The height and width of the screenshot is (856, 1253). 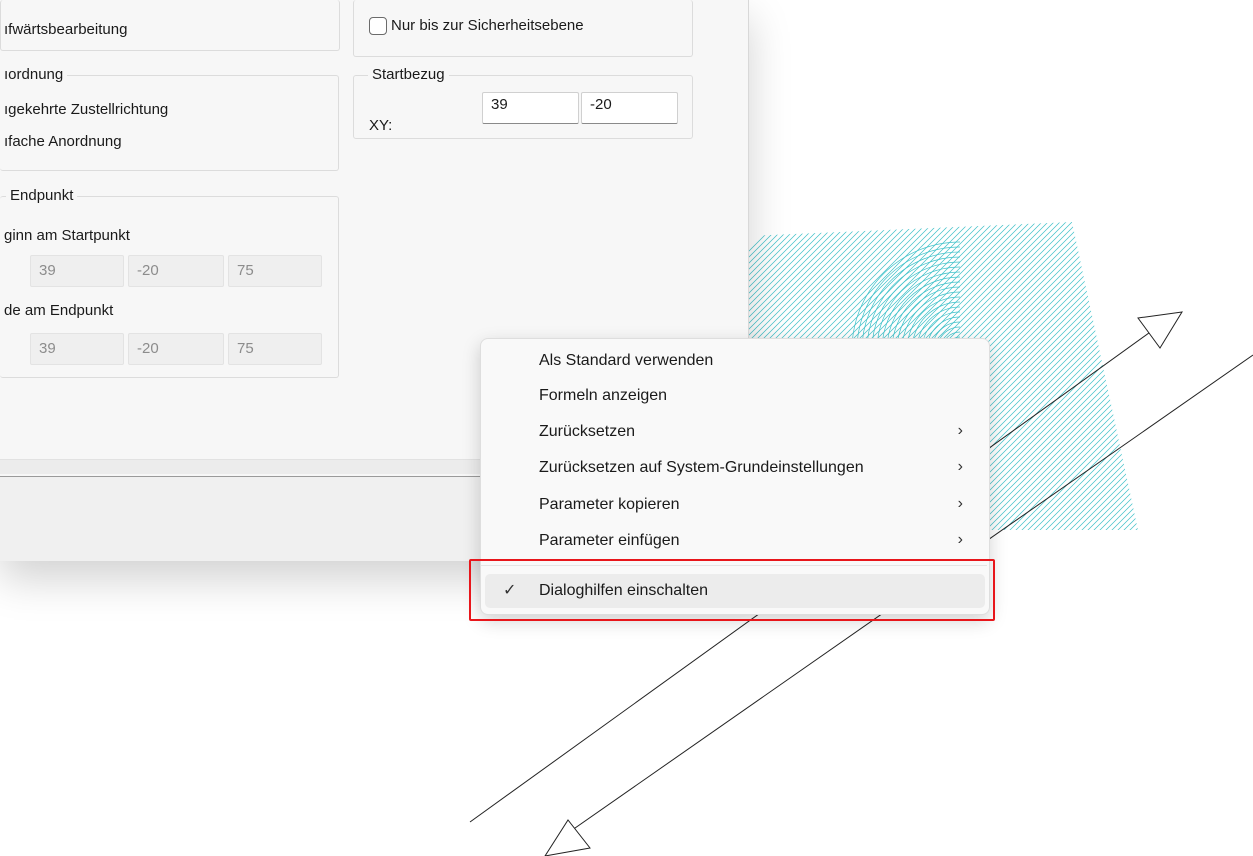 What do you see at coordinates (275, 349) in the screenshot?
I see `end-z-field: 75` at bounding box center [275, 349].